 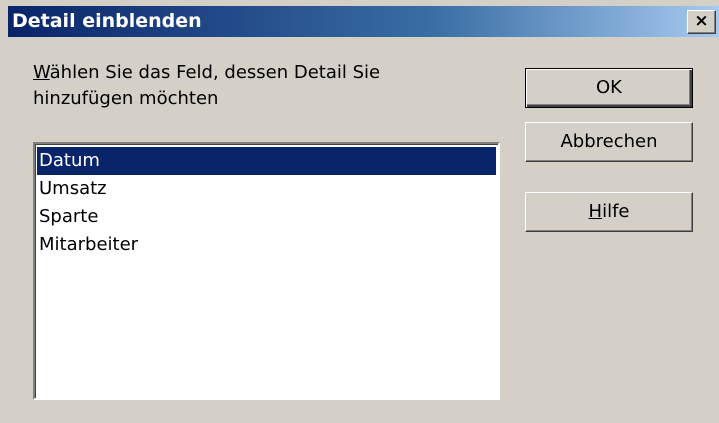 I want to click on help-button: Hilfe, so click(x=609, y=212).